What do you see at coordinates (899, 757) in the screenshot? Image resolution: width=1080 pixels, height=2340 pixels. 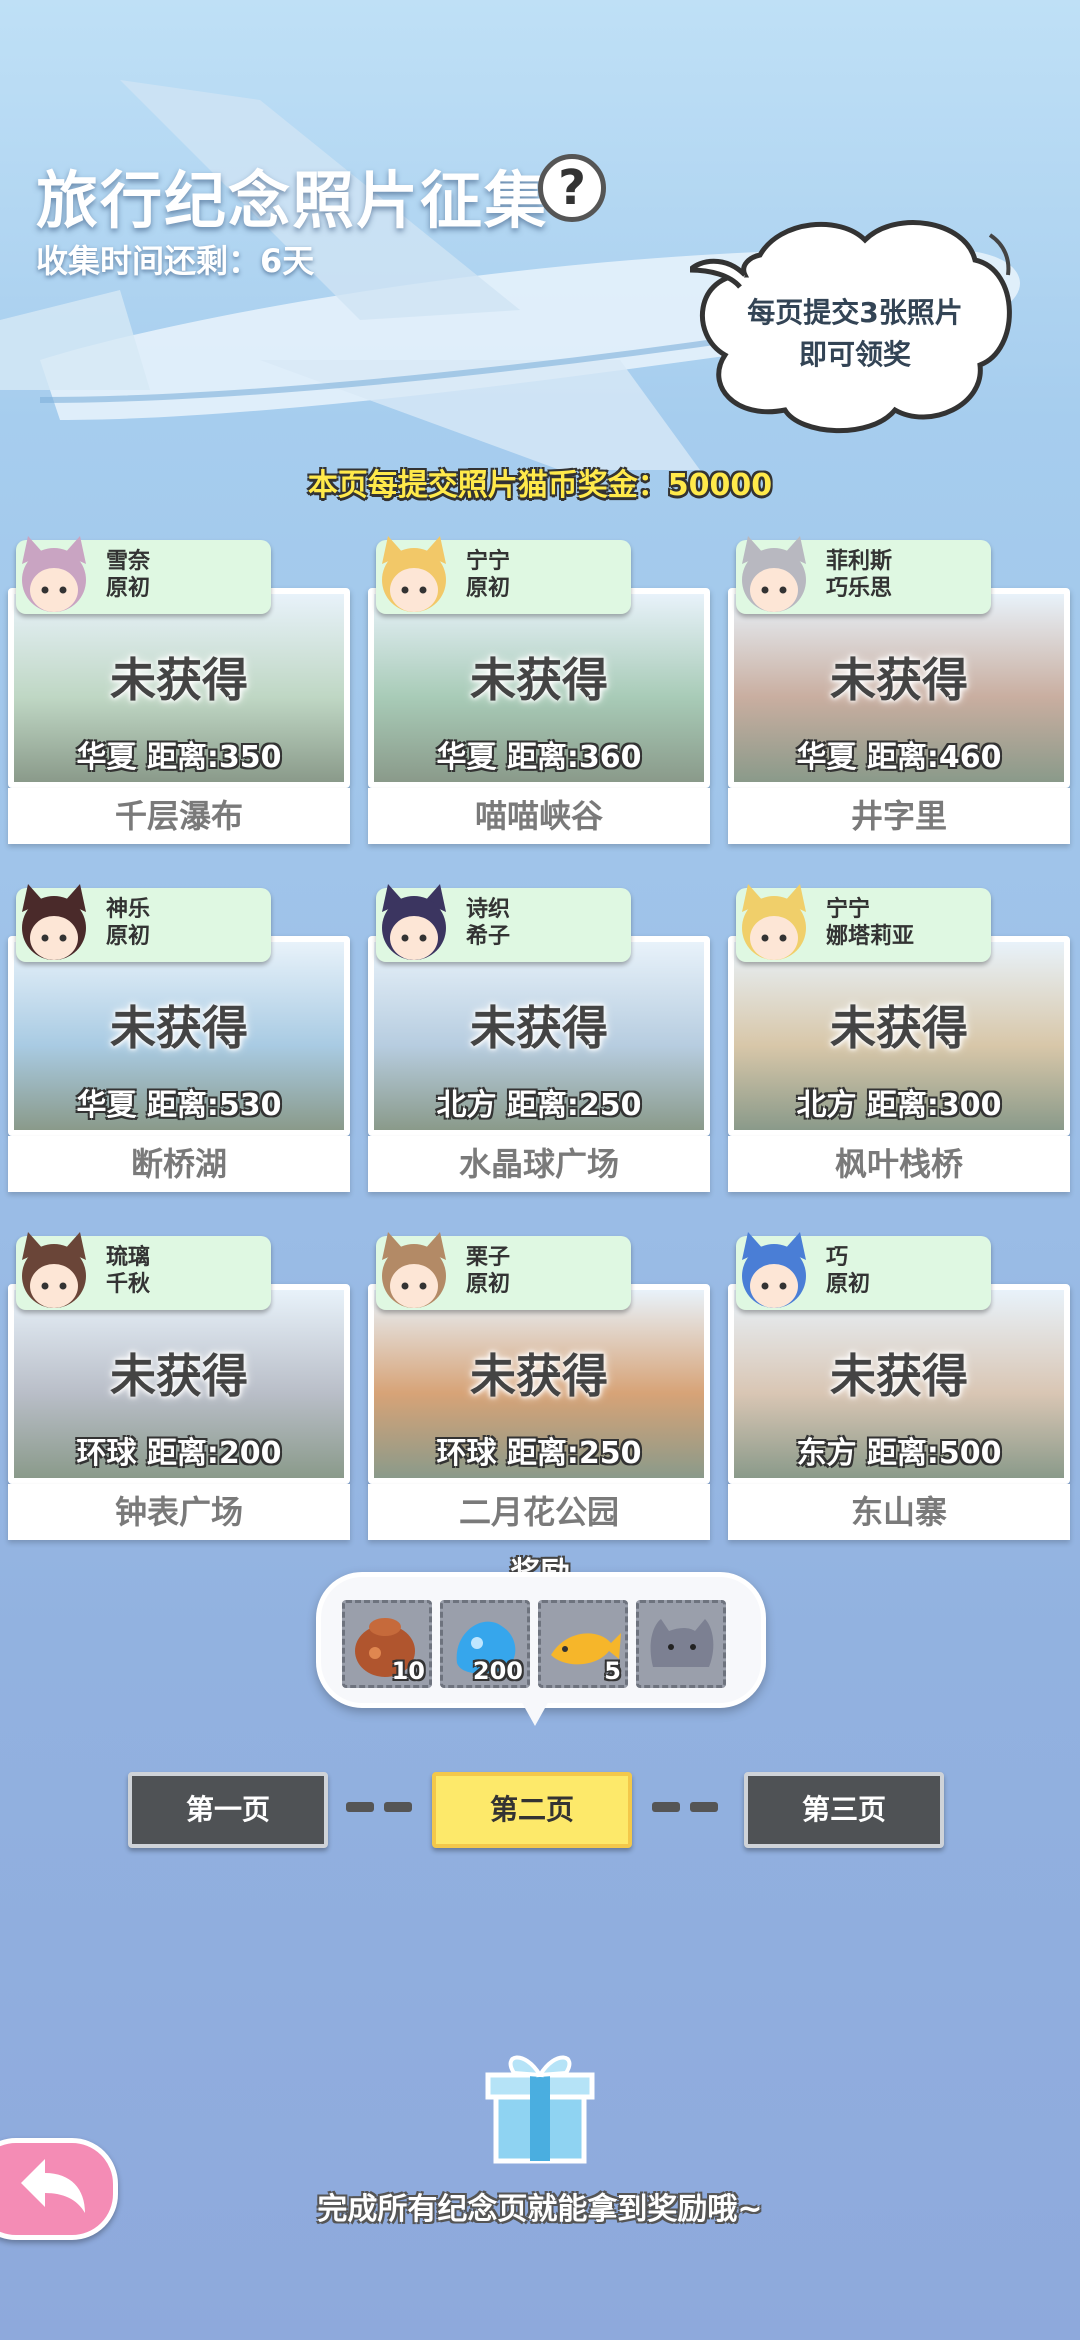 I see `region-distance: 华夏 距离:460` at bounding box center [899, 757].